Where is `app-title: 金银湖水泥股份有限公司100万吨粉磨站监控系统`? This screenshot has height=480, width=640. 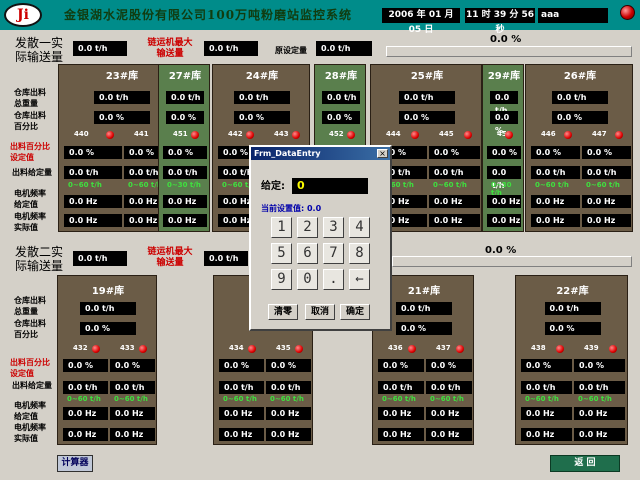 app-title: 金银湖水泥股份有限公司100万吨粉磨站监控系统 is located at coordinates (208, 15).